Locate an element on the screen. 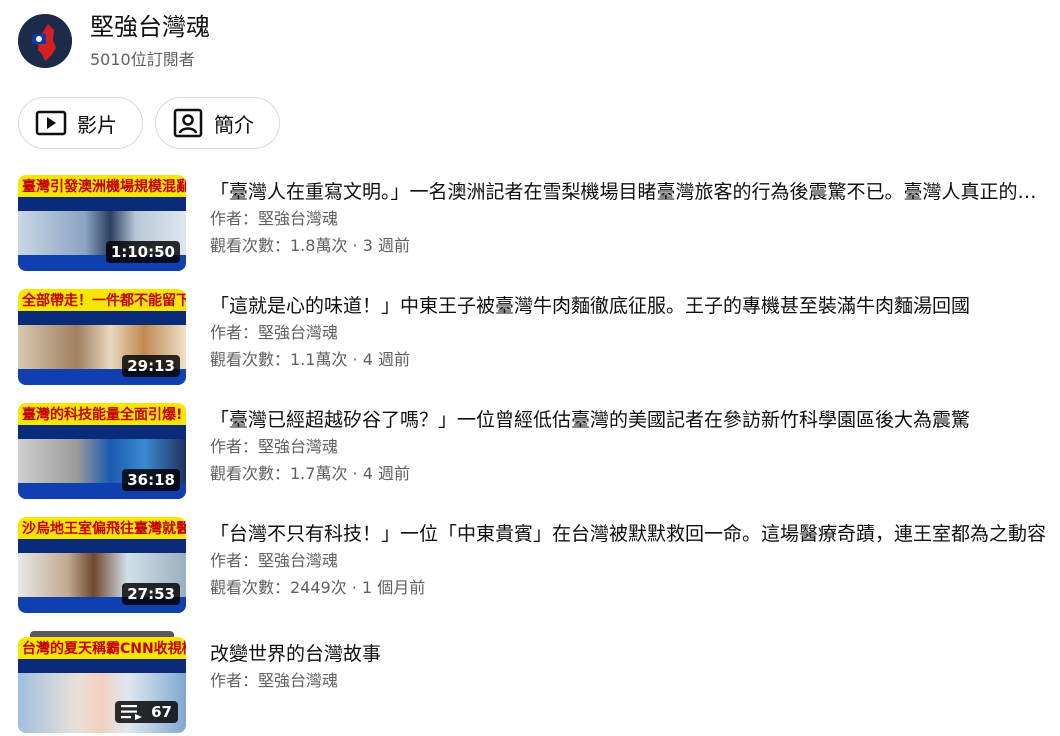 The height and width of the screenshot is (736, 1060). channel-avatar is located at coordinates (45, 41).